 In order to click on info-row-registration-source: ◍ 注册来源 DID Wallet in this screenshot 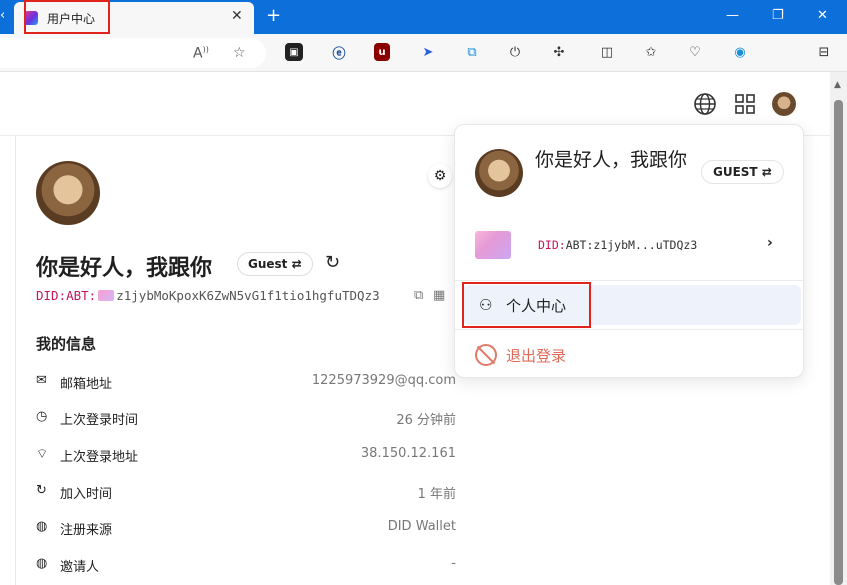, I will do `click(246, 528)`.